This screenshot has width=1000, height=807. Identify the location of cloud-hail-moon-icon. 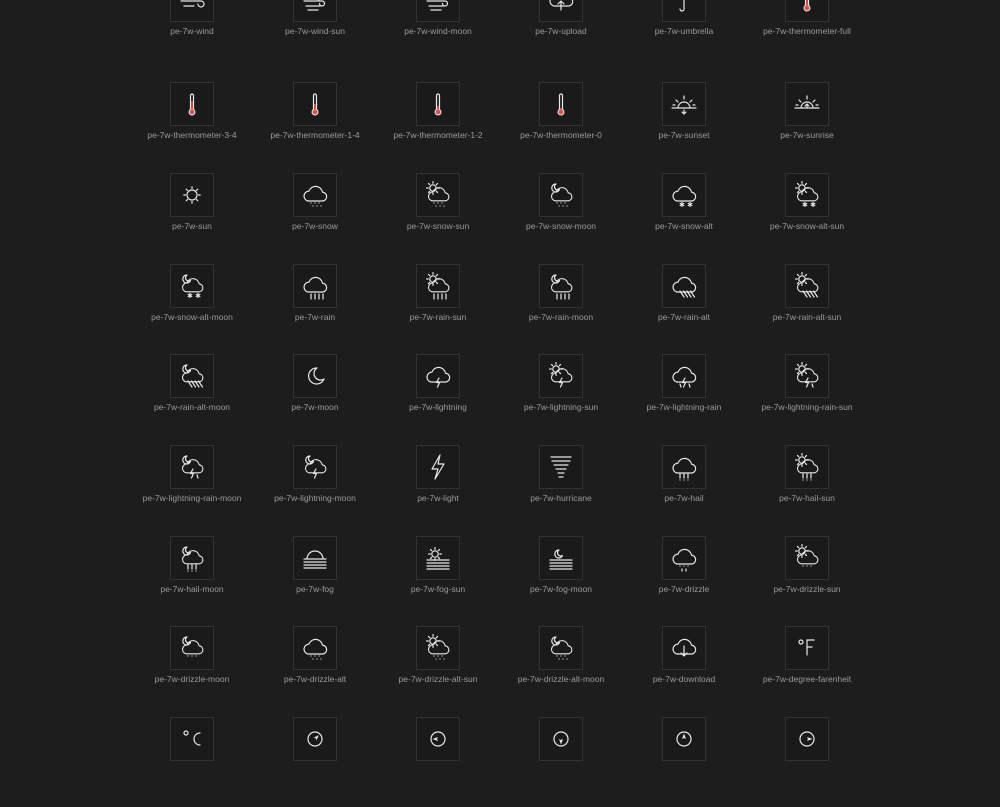
(192, 558).